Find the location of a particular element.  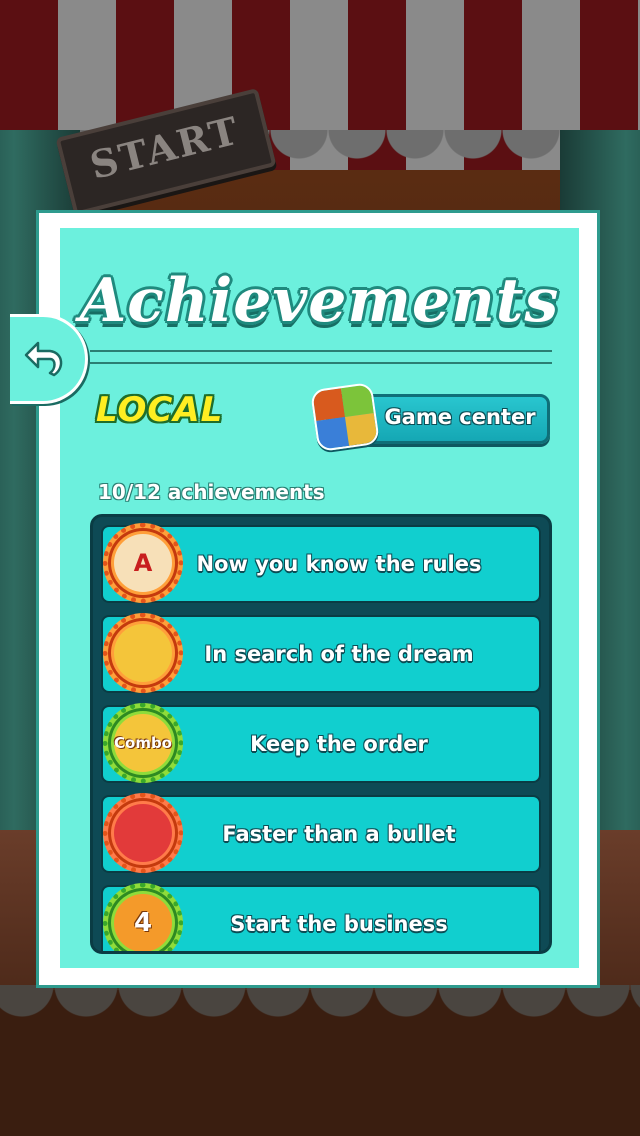

achievement-label: Now you know the rules is located at coordinates (339, 564).